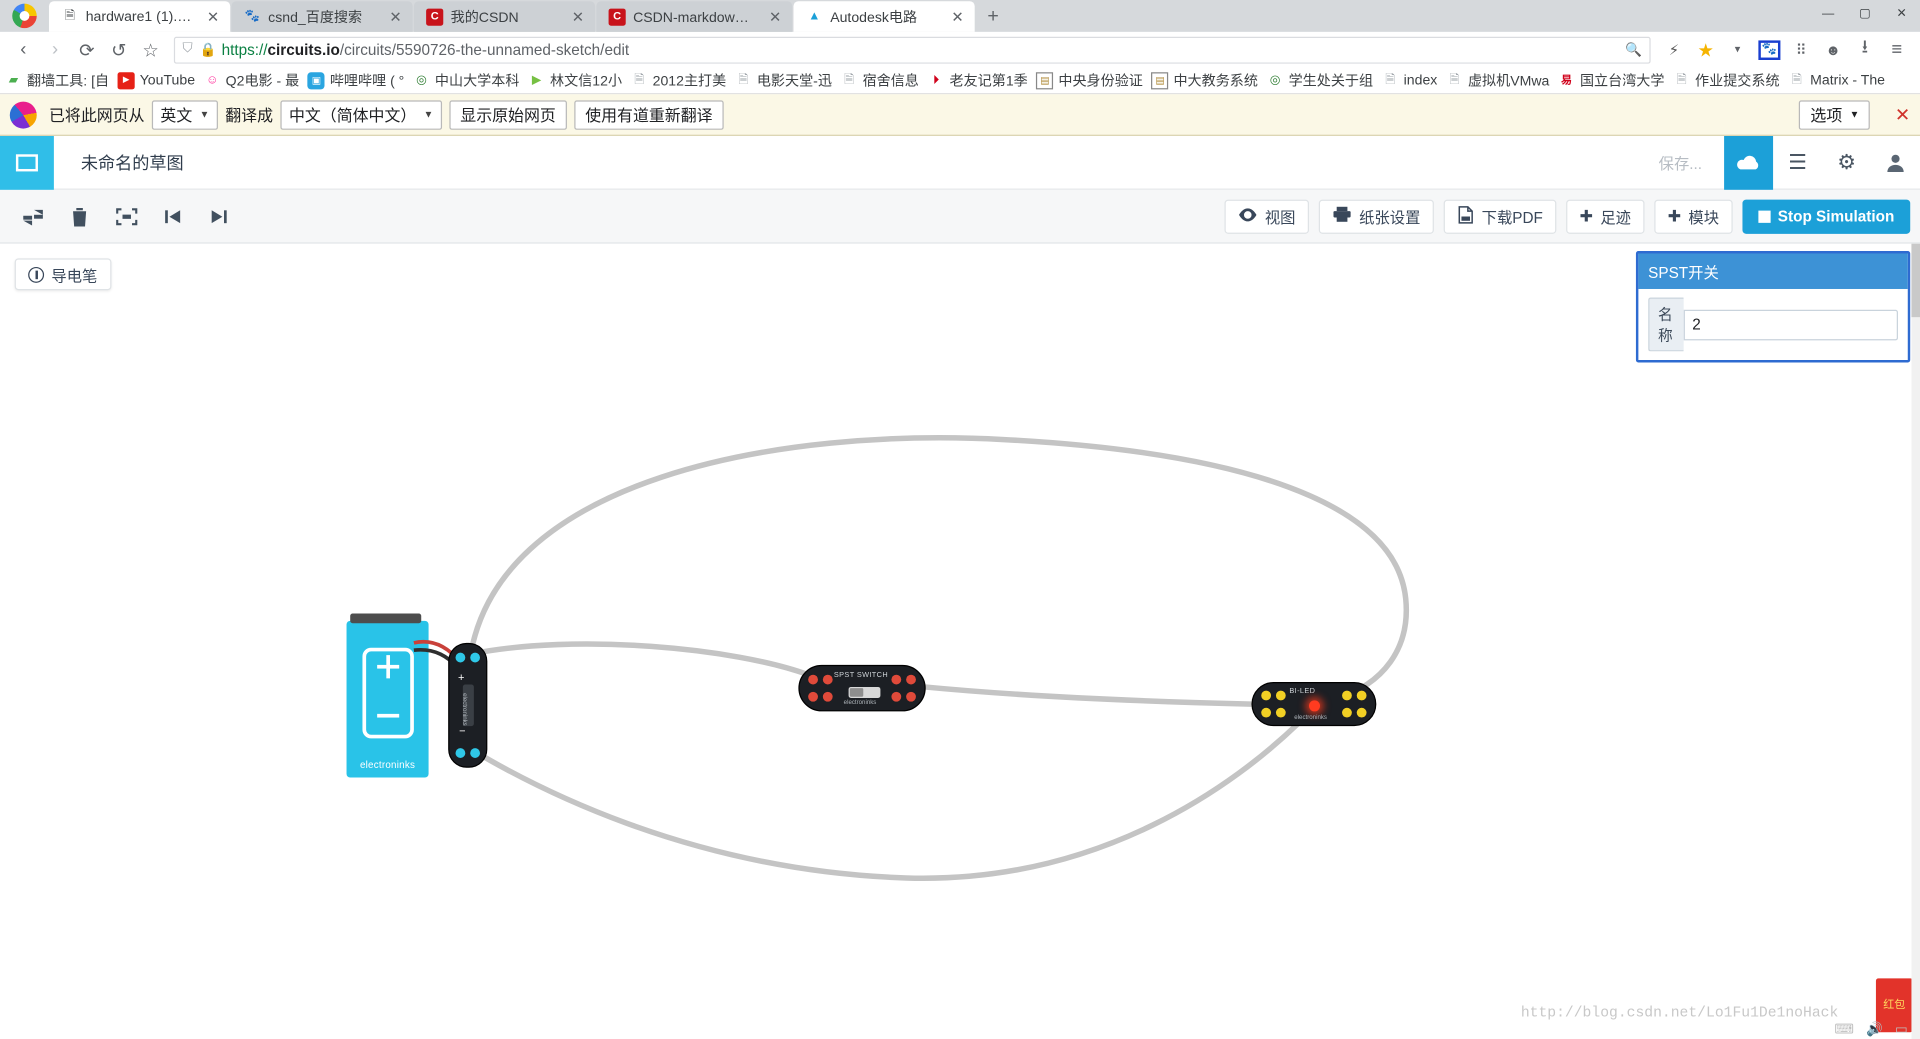  Describe the element at coordinates (575, 80) in the screenshot. I see `bookmark-item: ▶ 林文信12小` at that location.